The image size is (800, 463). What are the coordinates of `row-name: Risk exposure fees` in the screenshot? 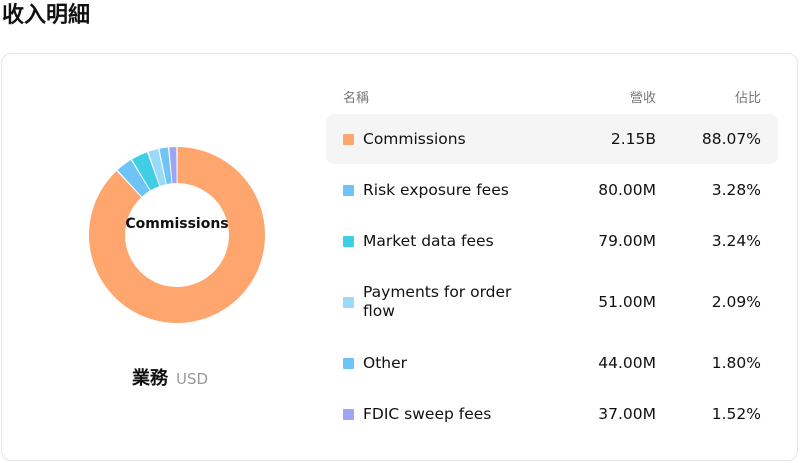 It's located at (436, 189).